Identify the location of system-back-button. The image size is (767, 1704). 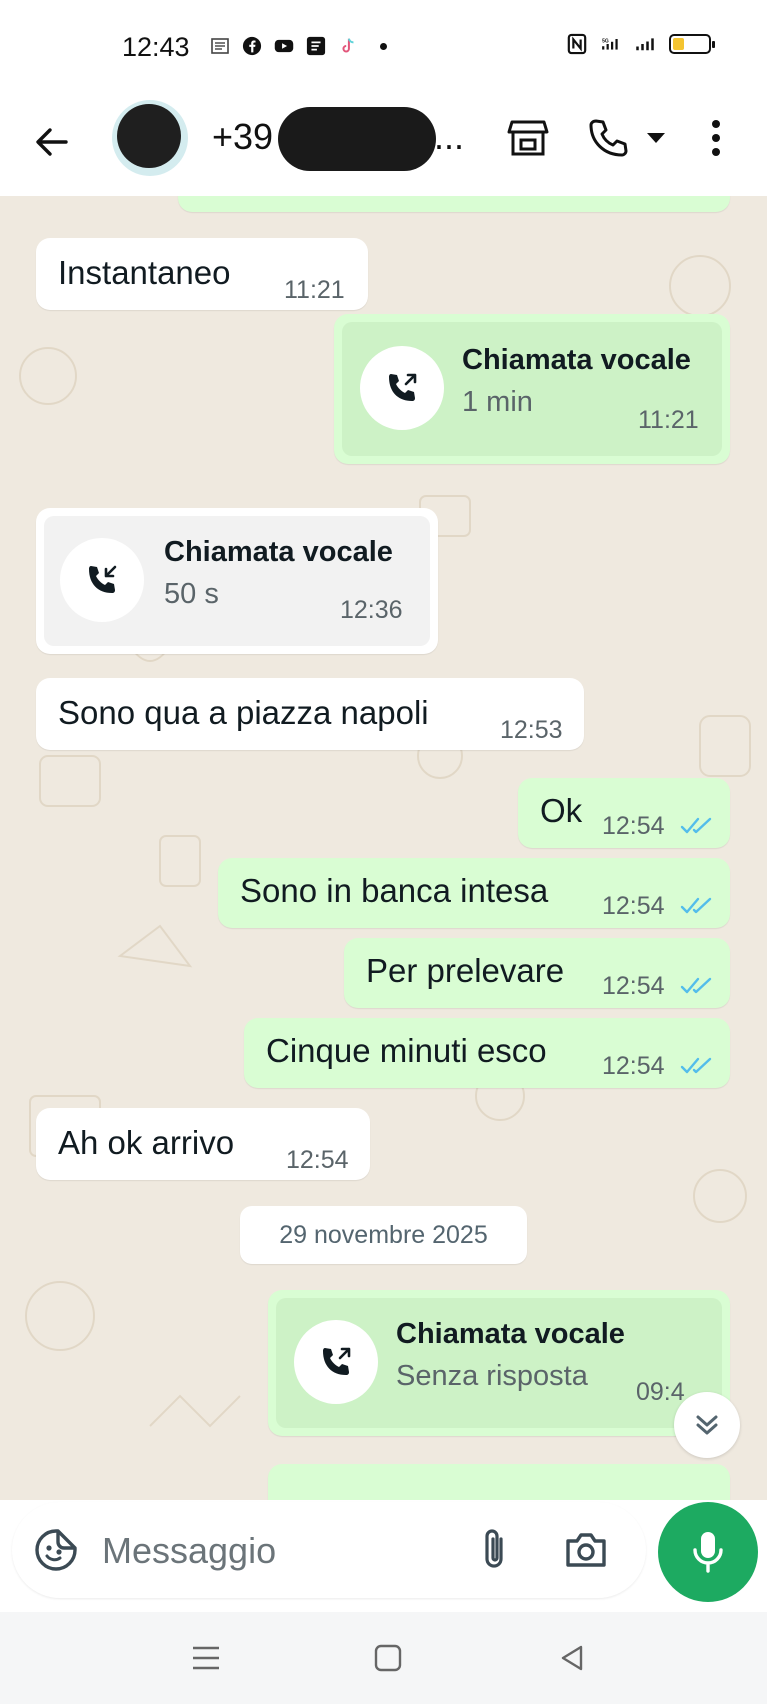
(572, 1658).